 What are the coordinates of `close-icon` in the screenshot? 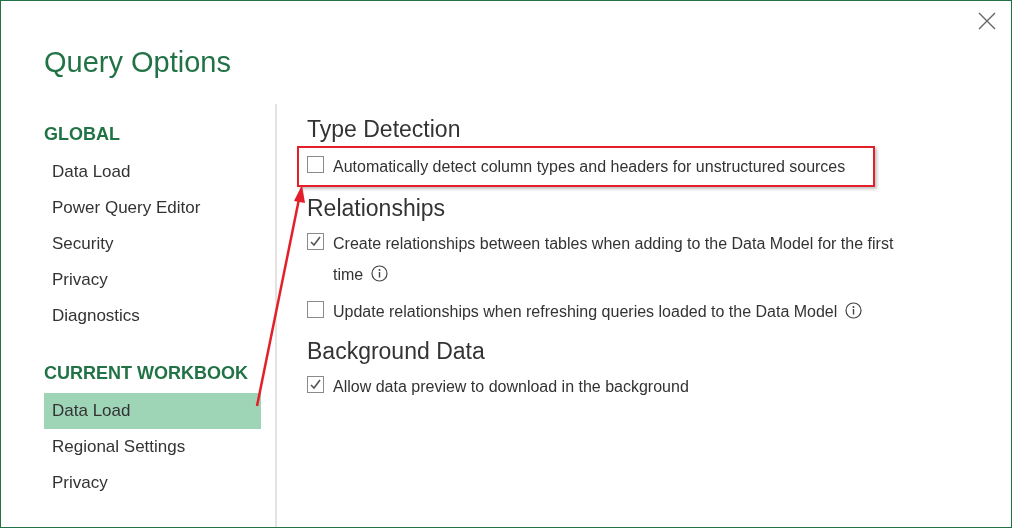 It's located at (987, 21).